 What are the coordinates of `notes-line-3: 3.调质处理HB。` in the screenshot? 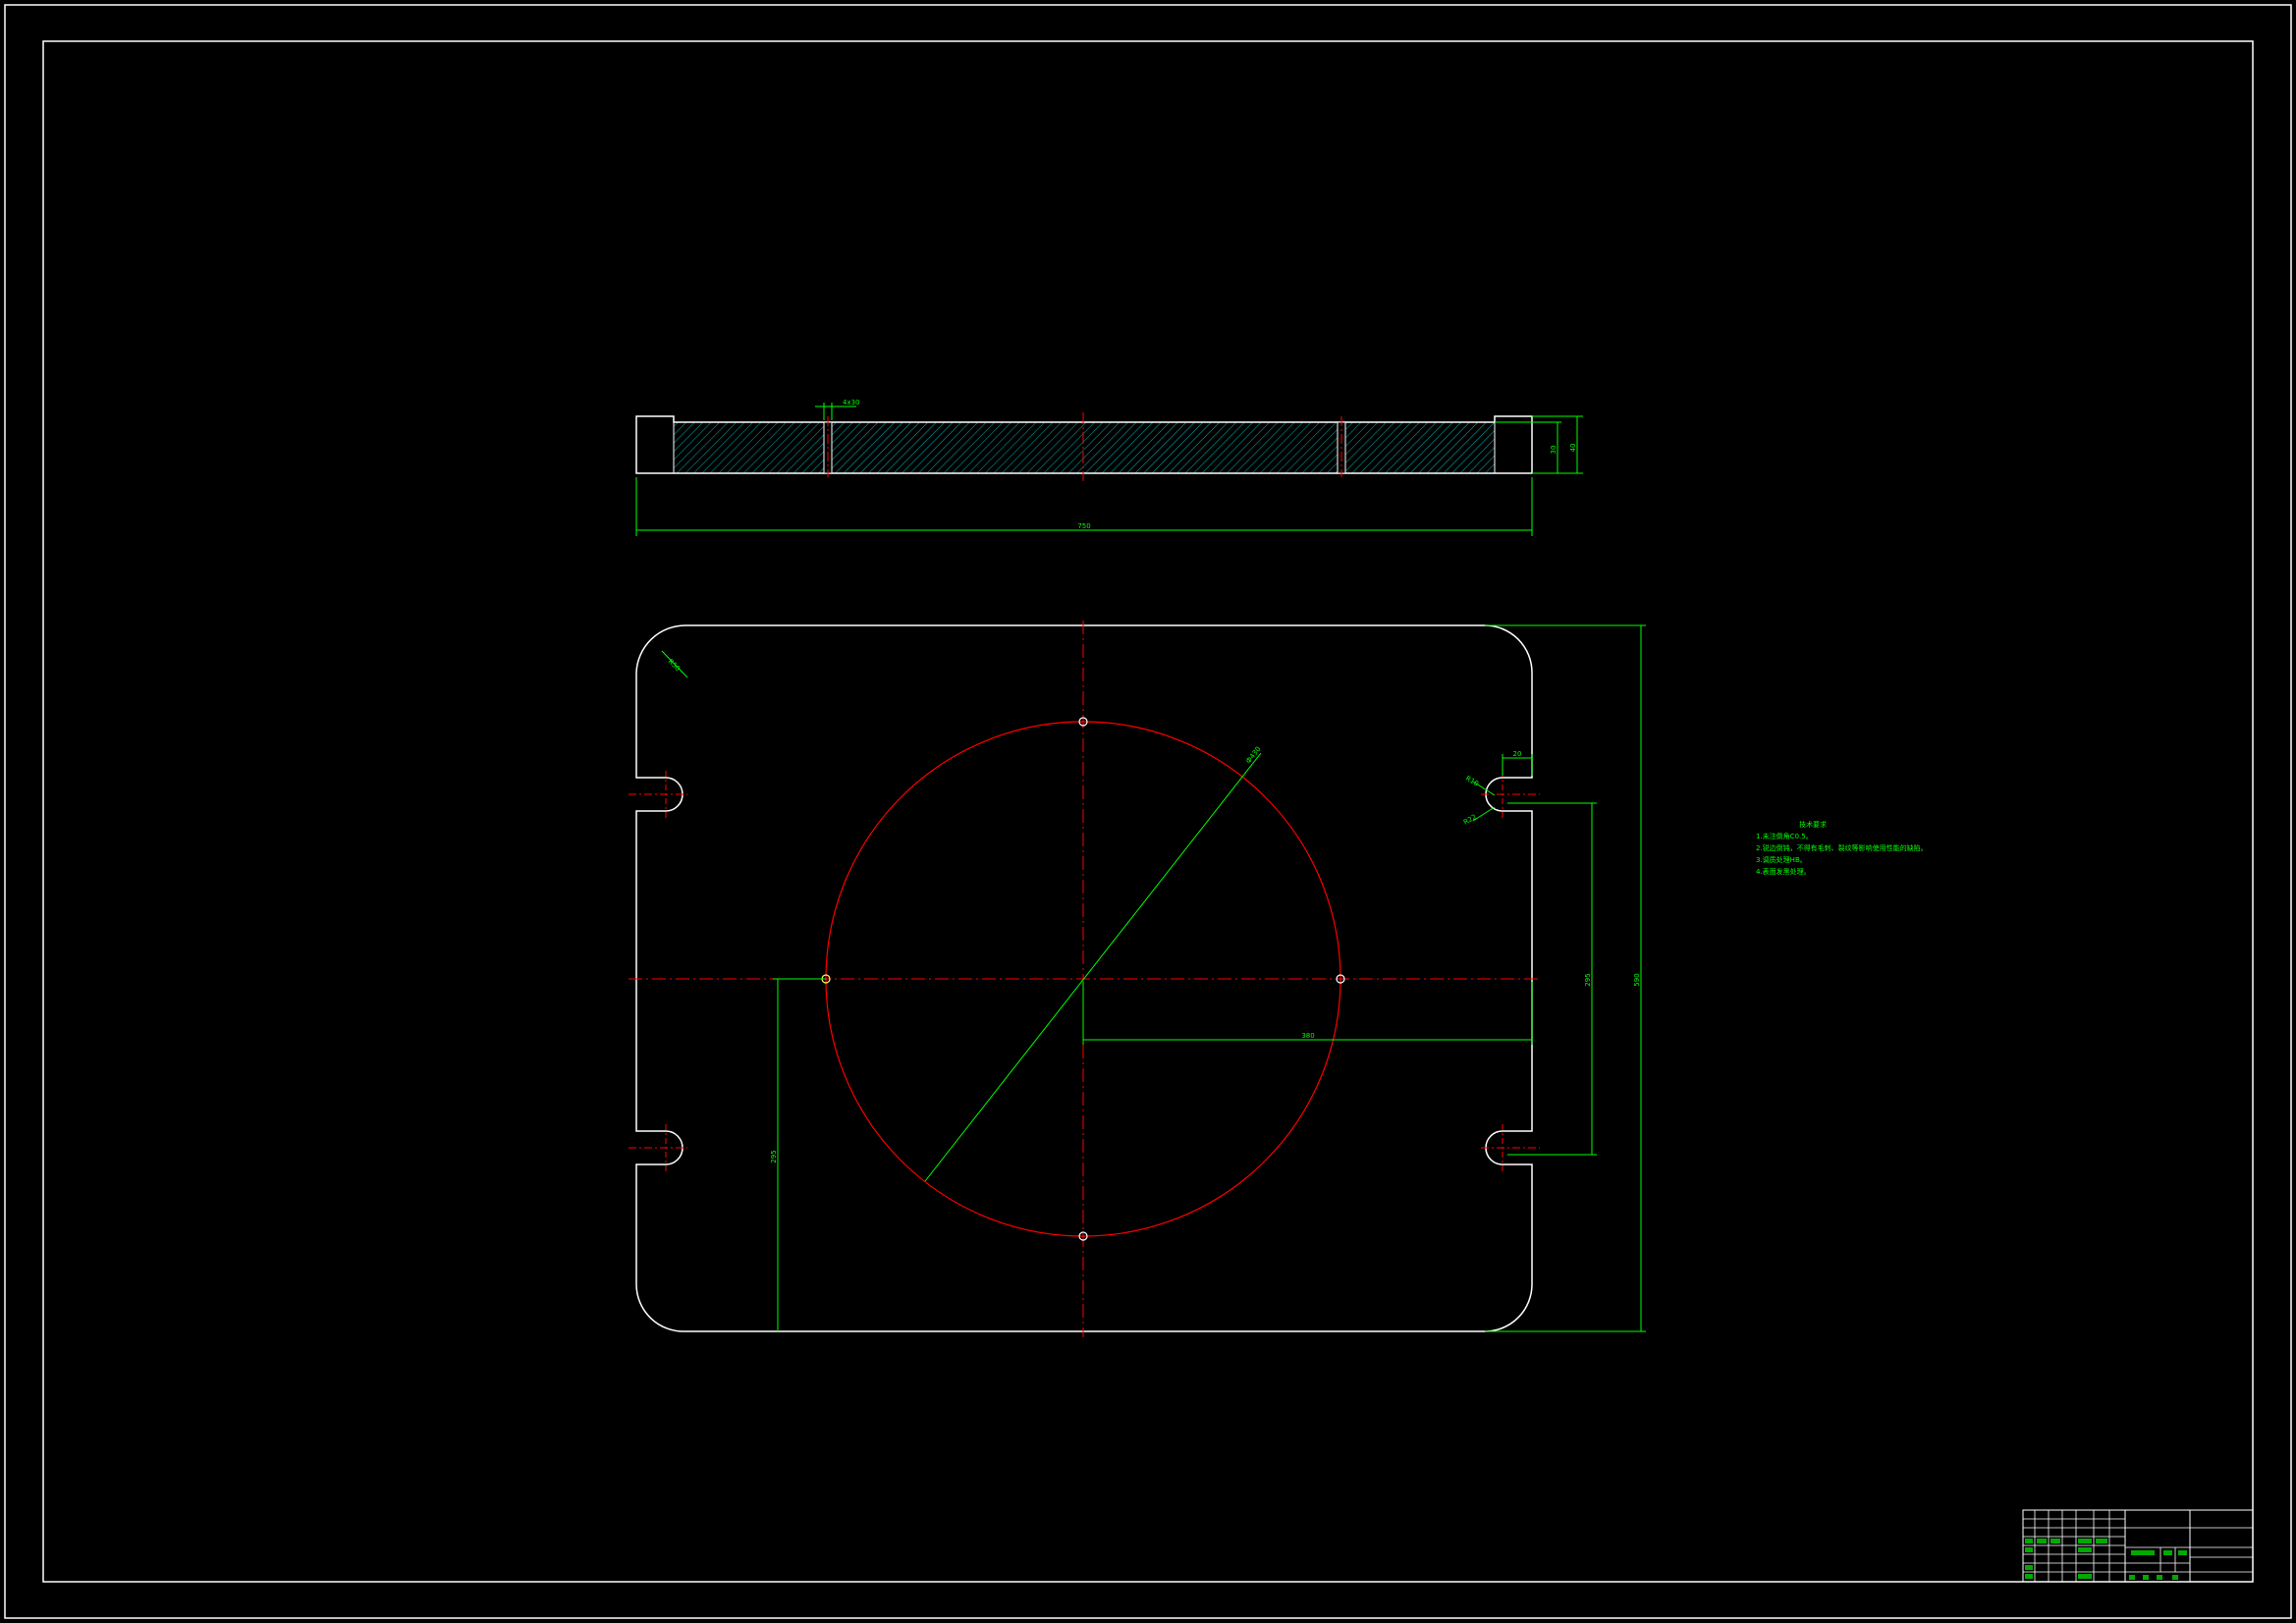 It's located at (1781, 859).